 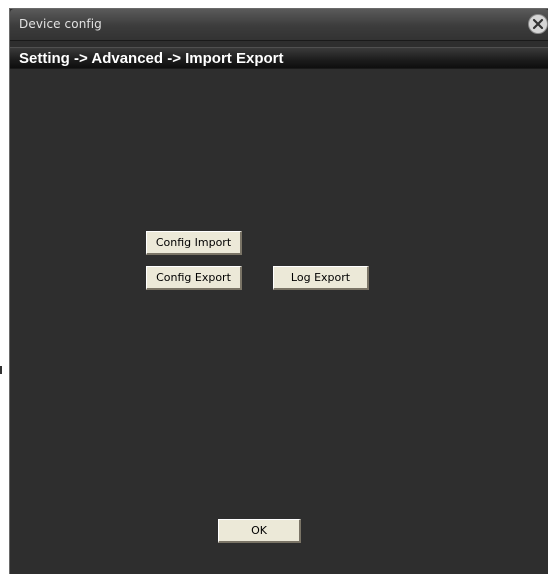 I want to click on page-edge-mark, so click(x=1, y=370).